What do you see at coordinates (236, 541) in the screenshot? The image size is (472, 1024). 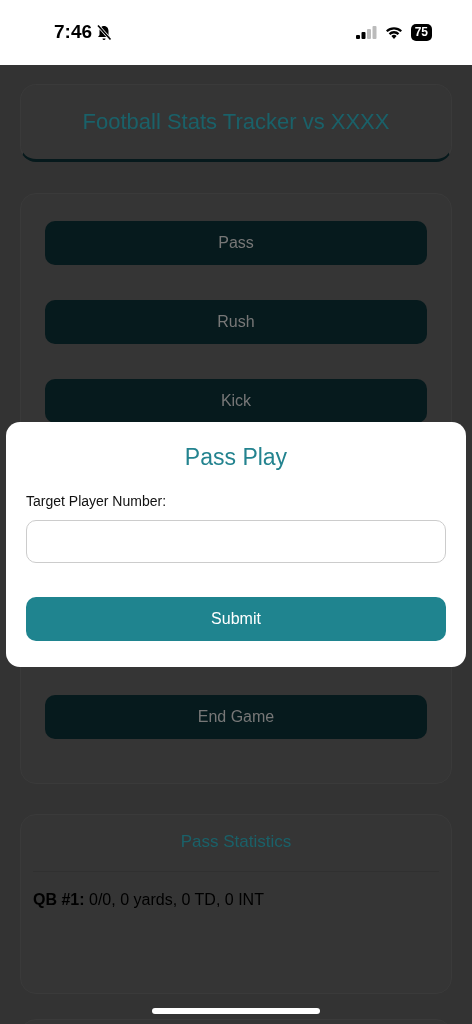 I see `input-field` at bounding box center [236, 541].